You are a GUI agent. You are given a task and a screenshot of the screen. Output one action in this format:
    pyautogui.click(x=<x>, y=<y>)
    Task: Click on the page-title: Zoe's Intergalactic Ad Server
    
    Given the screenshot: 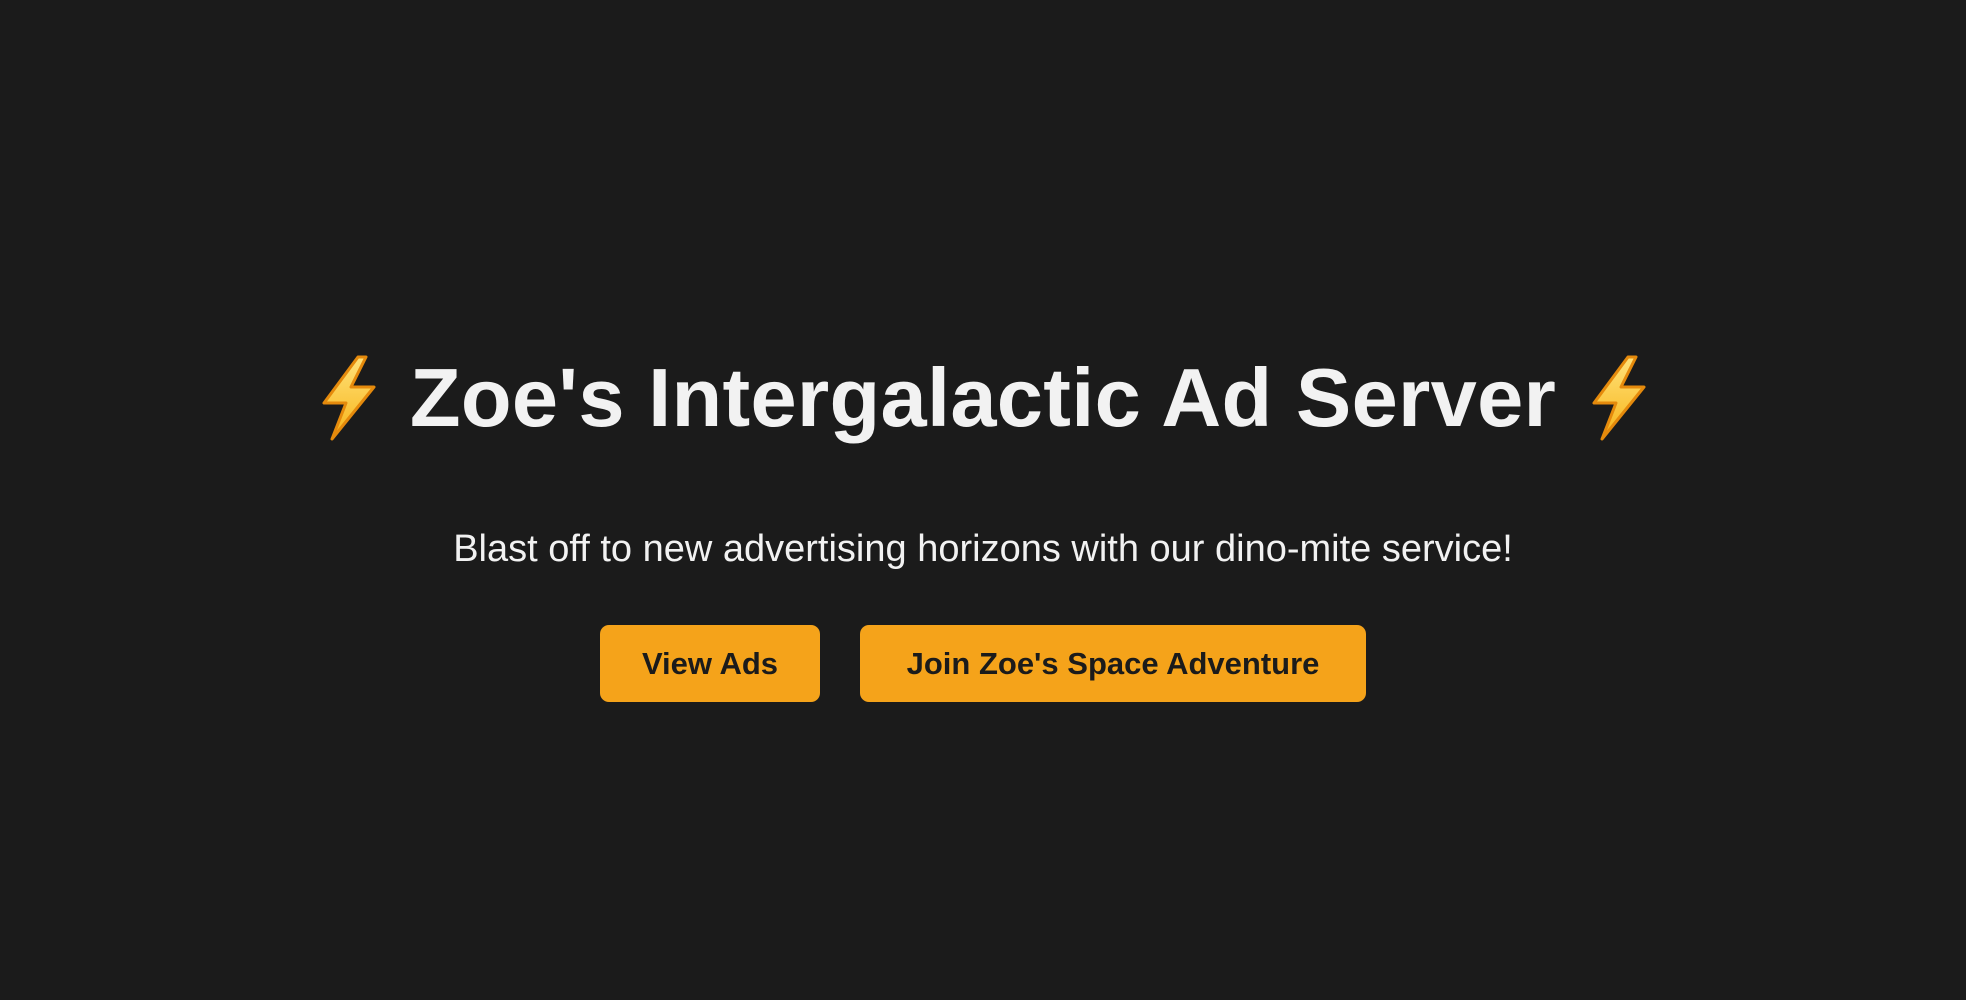 What is the action you would take?
    pyautogui.click(x=983, y=398)
    